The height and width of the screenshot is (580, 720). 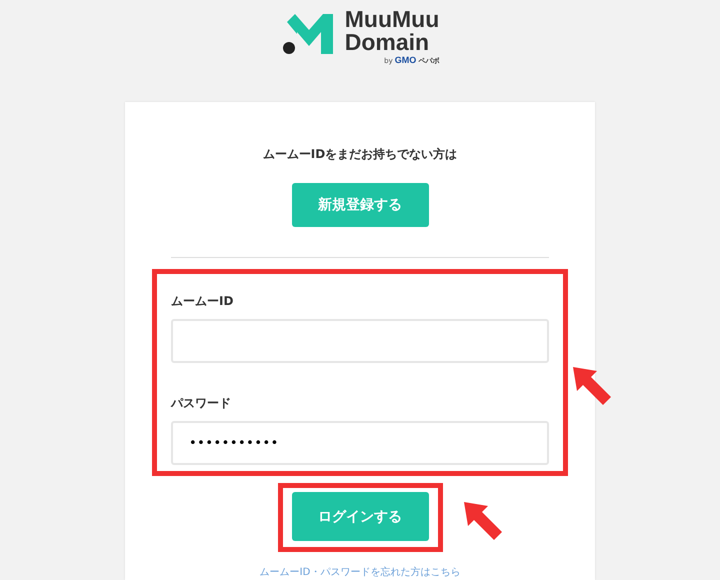 I want to click on forgot-link: ムームーID・パスワードを忘れた方はこちら, so click(x=360, y=572).